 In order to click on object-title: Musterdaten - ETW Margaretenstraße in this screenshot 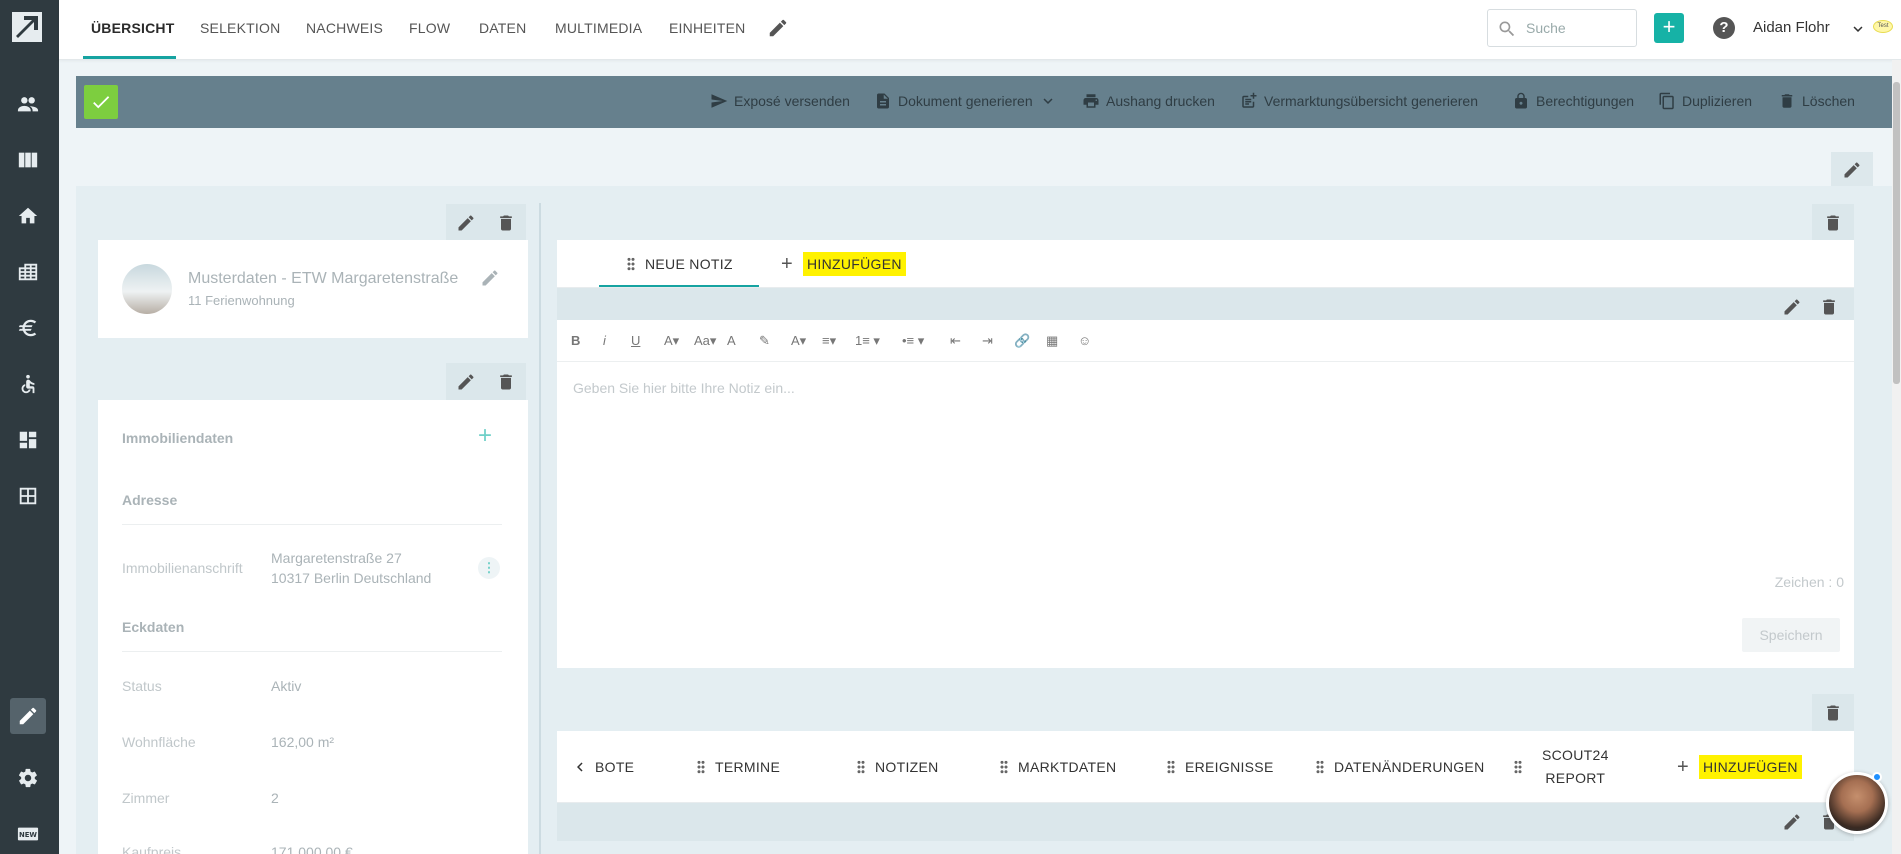, I will do `click(325, 279)`.